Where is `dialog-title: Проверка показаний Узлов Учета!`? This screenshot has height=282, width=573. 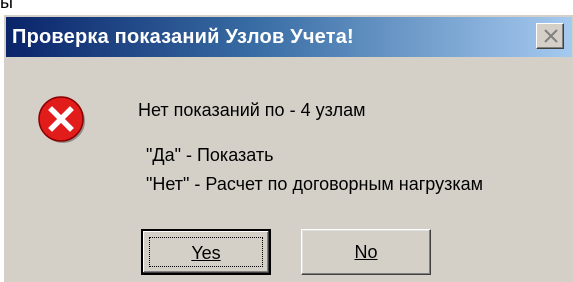 dialog-title: Проверка показаний Узлов Учета! is located at coordinates (183, 37).